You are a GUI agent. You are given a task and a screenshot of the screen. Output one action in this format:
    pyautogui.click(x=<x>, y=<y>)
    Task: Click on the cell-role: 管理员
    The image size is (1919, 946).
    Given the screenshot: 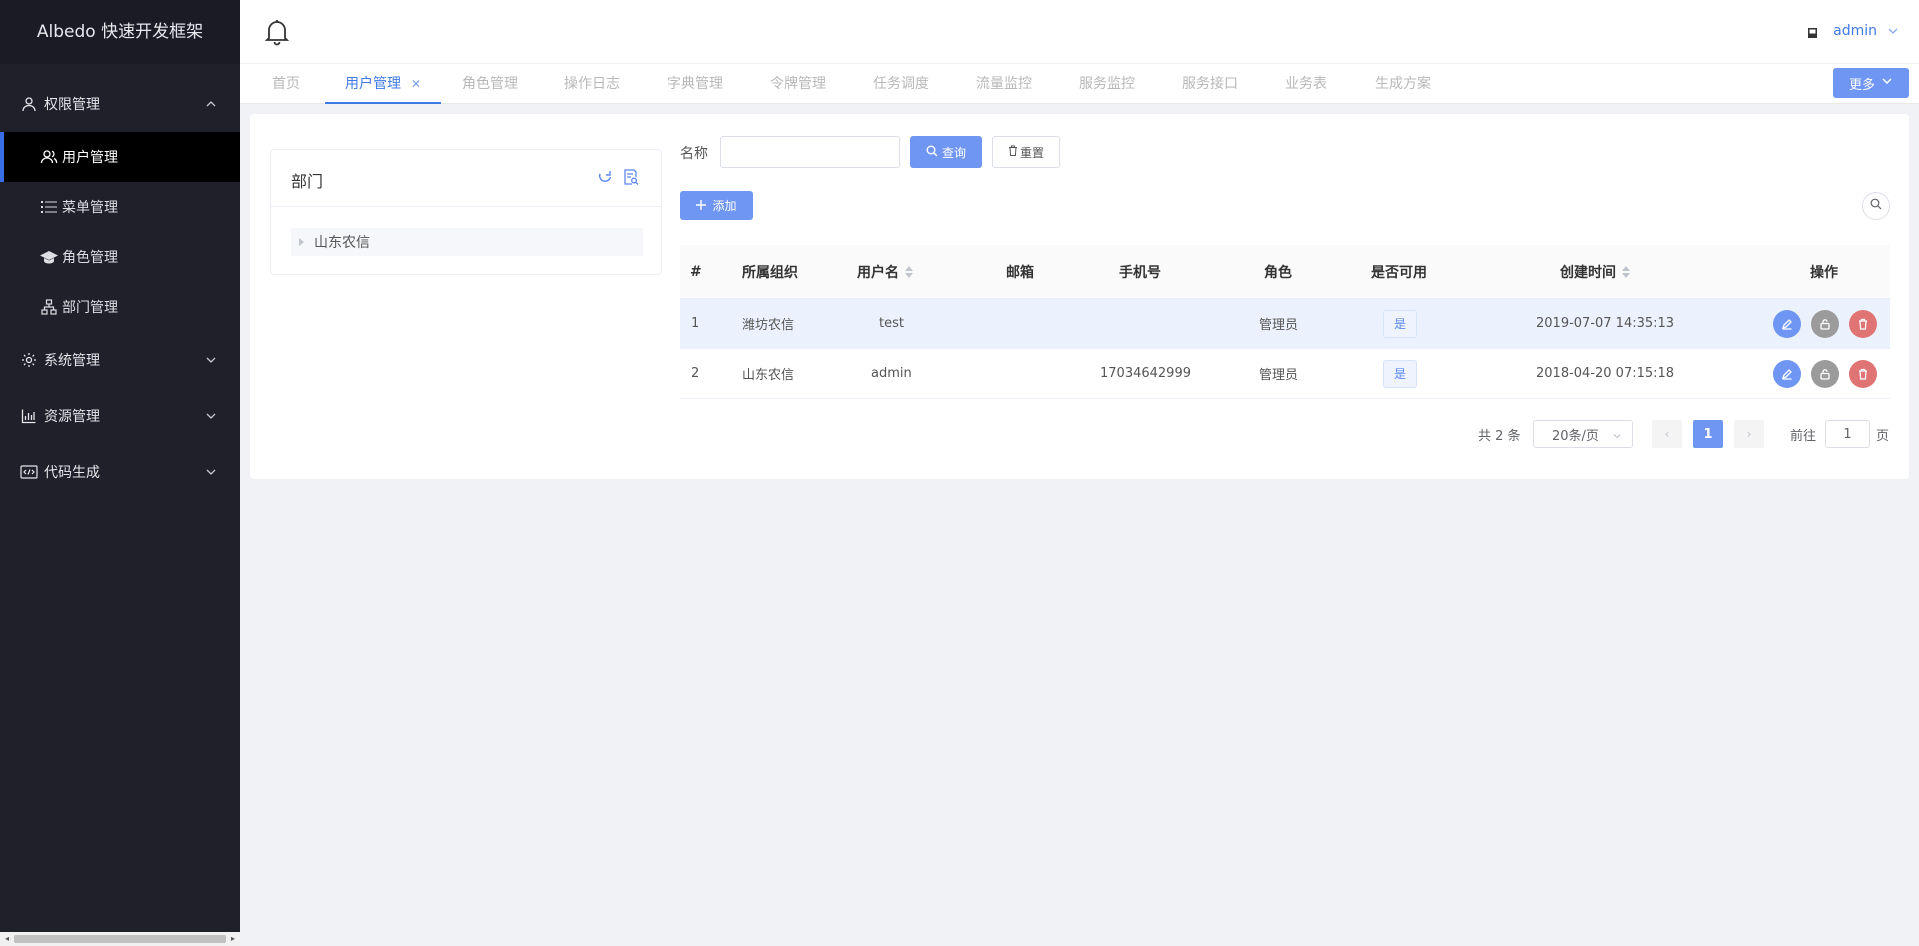 What is the action you would take?
    pyautogui.click(x=1279, y=325)
    